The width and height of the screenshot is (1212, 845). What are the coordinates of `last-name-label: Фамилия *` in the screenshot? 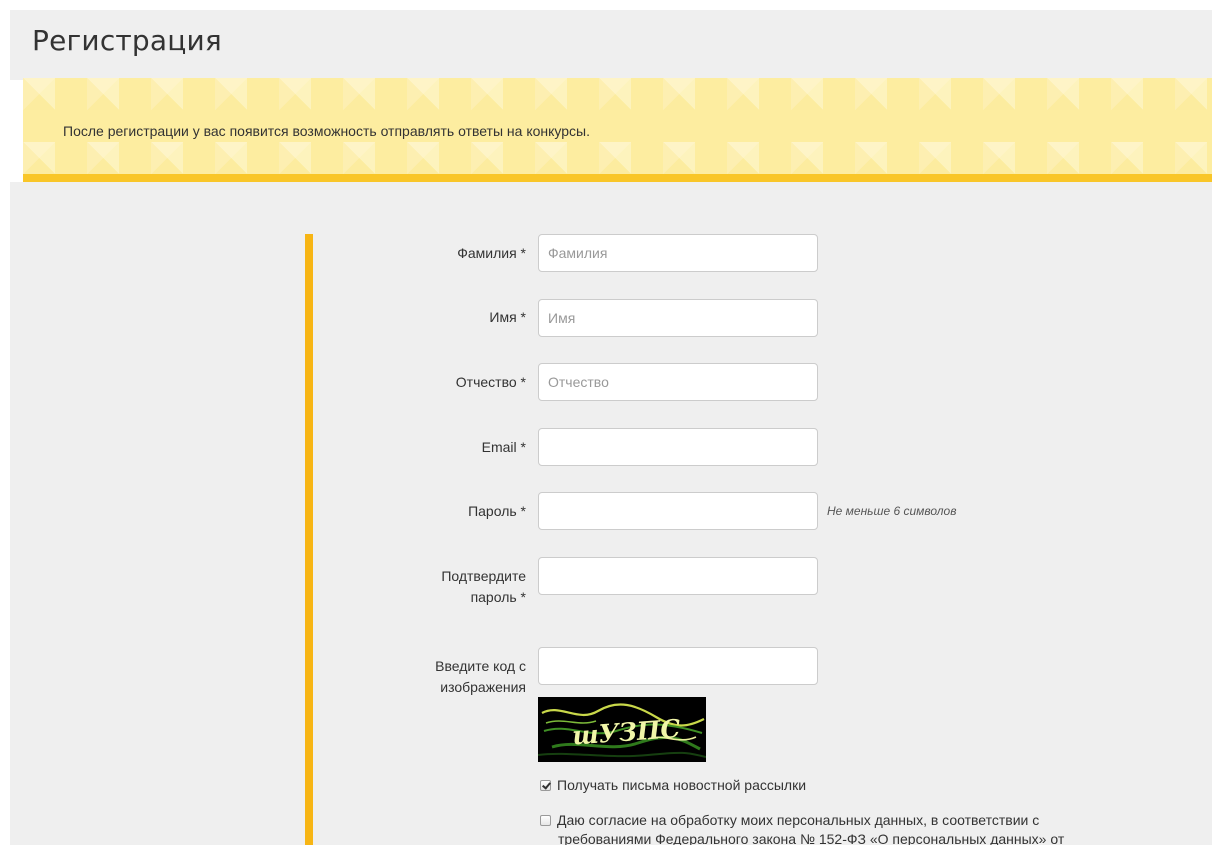 It's located at (491, 253).